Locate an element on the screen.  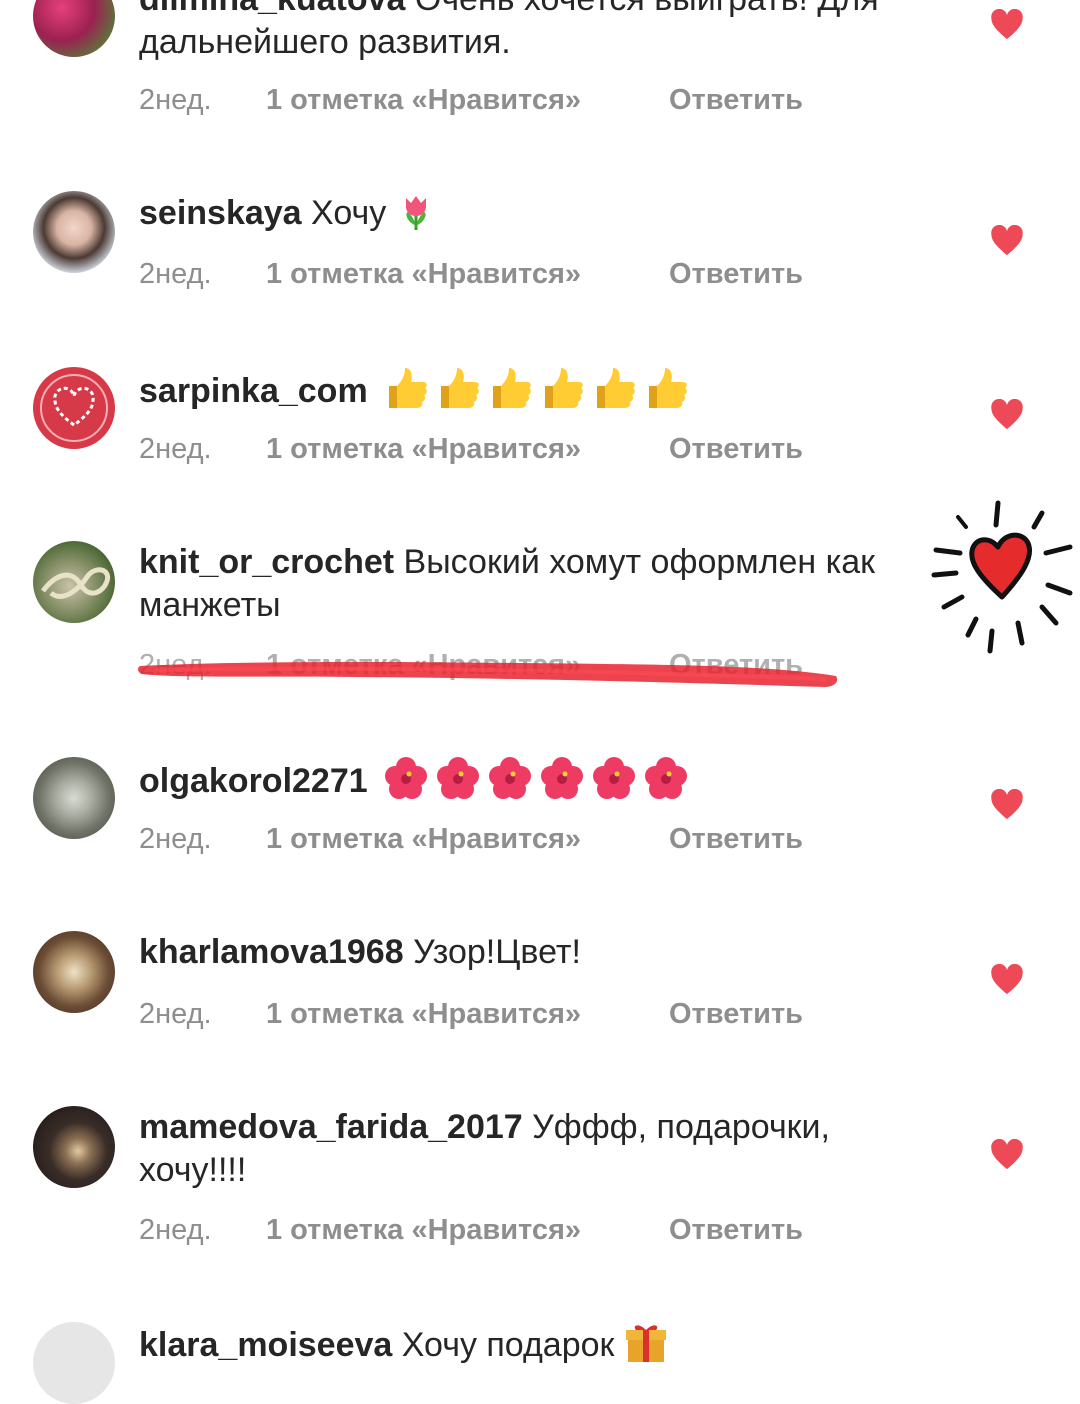
comment-username: mamedova_farida_2017 is located at coordinates (331, 1127).